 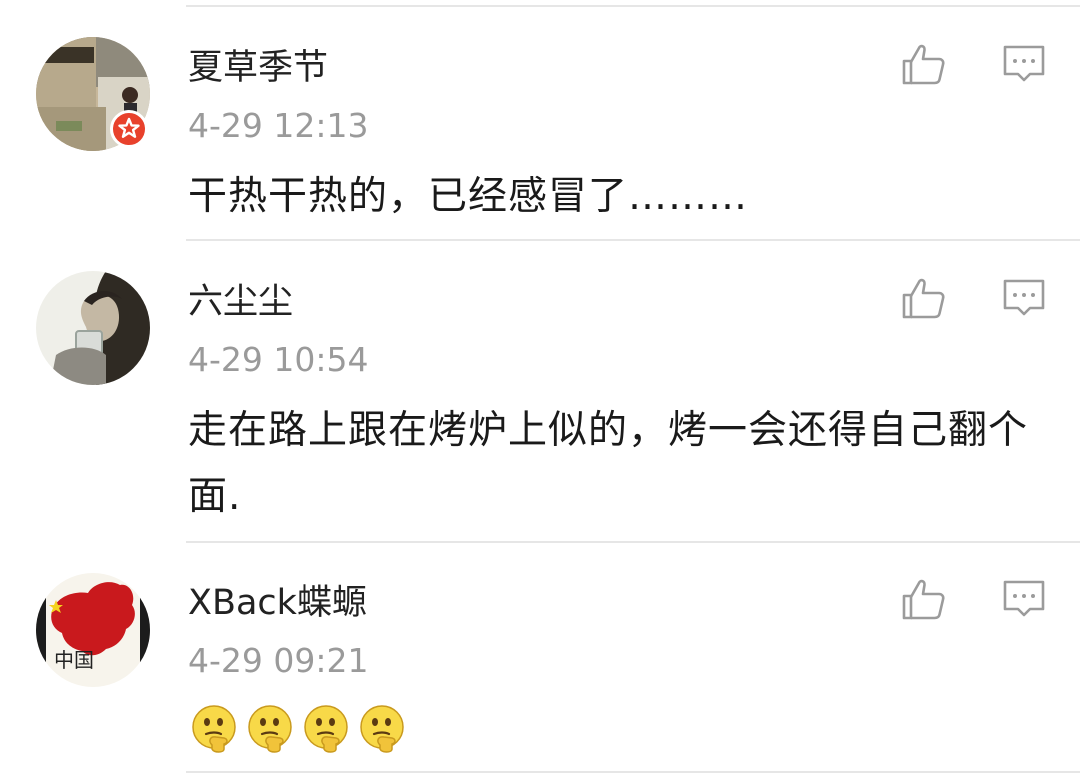 I want to click on comment-text: 走在路上跟在烤炉上似的，烤一会还得自己翻个面., so click(x=608, y=463).